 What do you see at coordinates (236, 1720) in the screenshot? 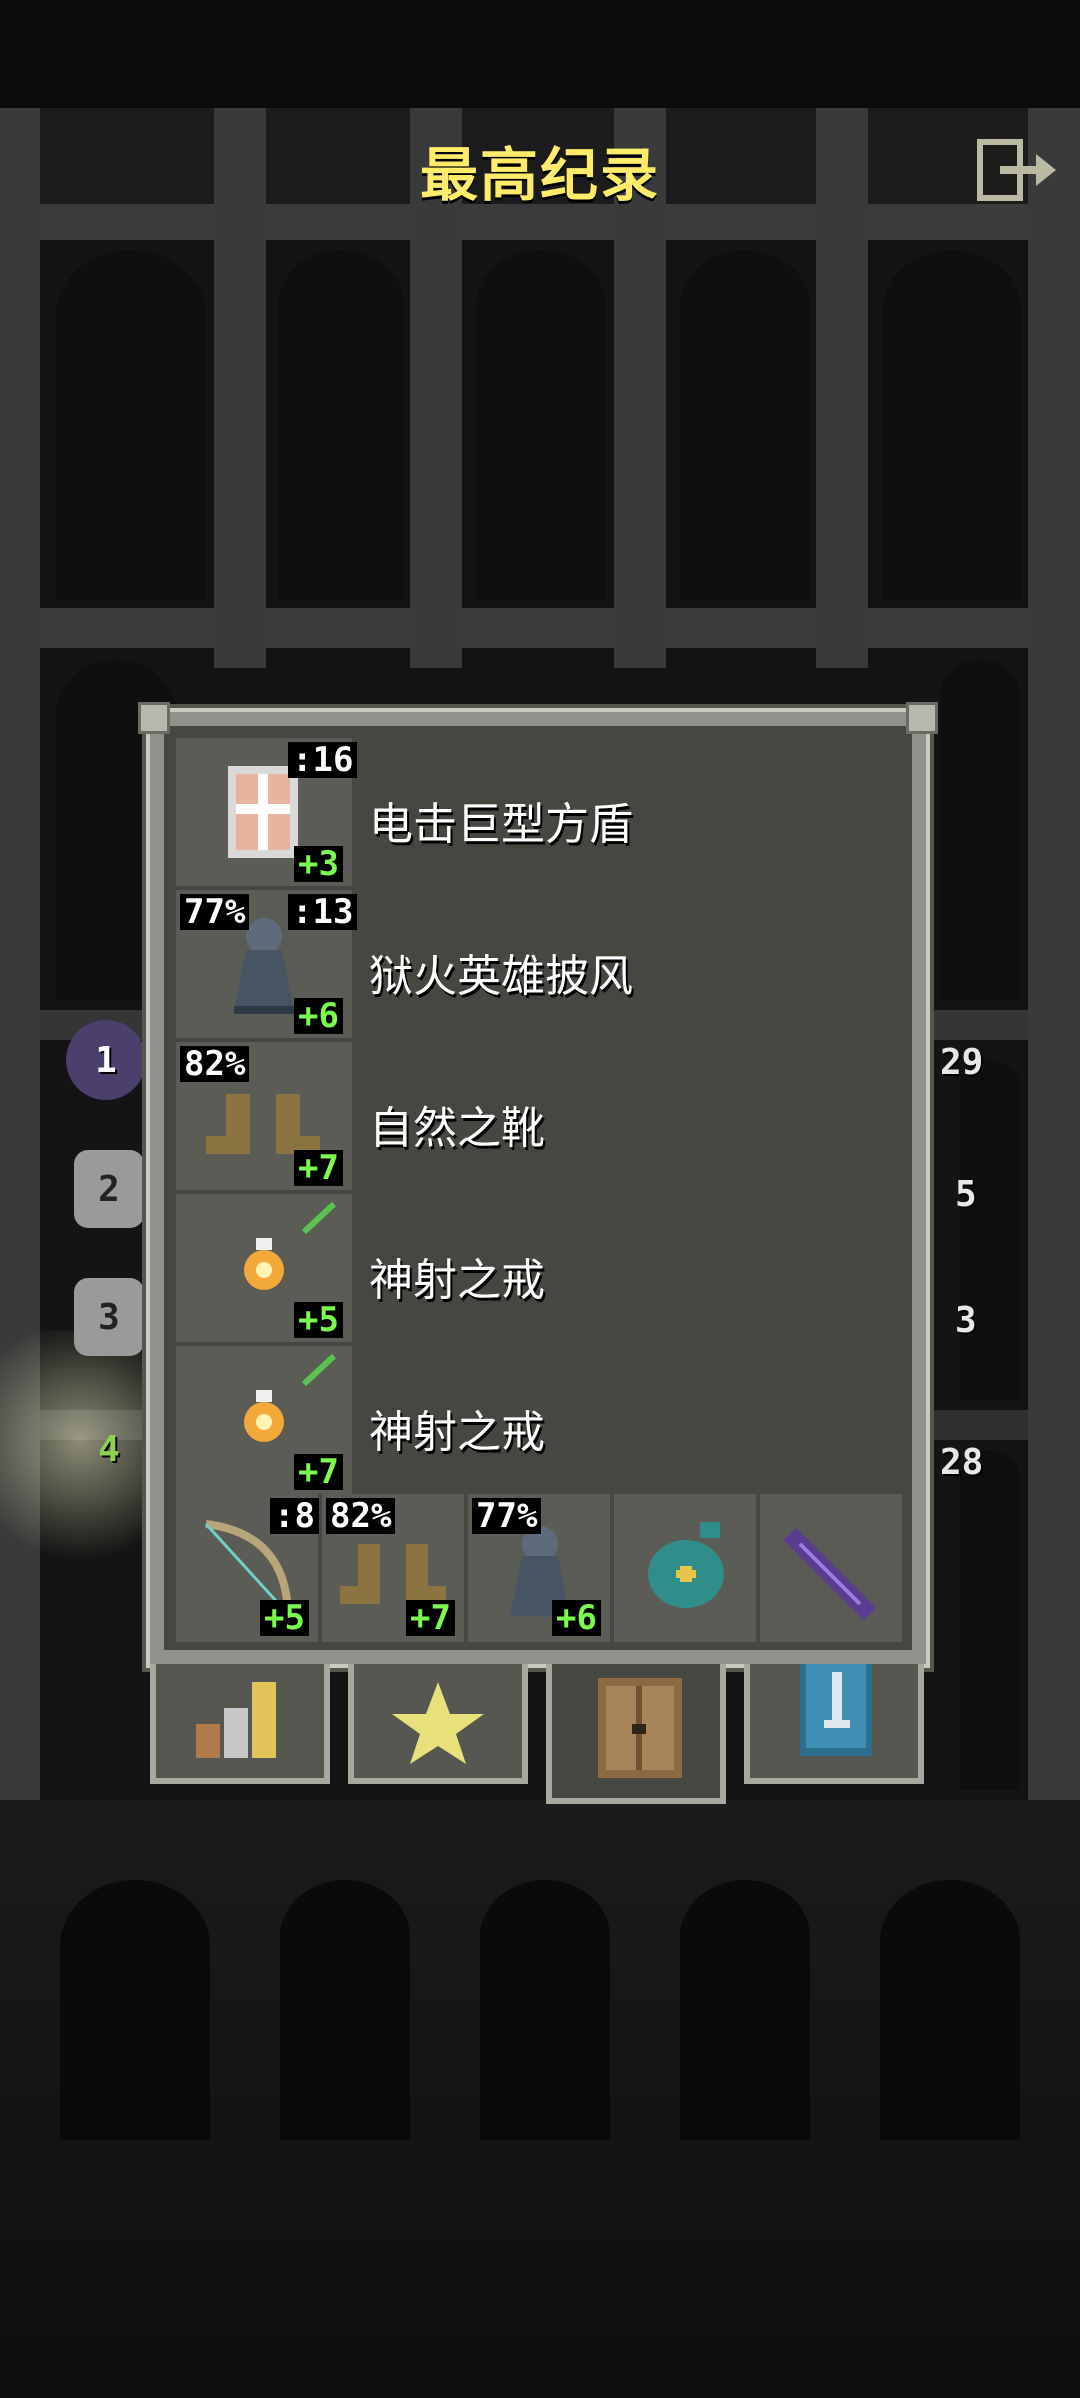
I see `bar-chart-icon` at bounding box center [236, 1720].